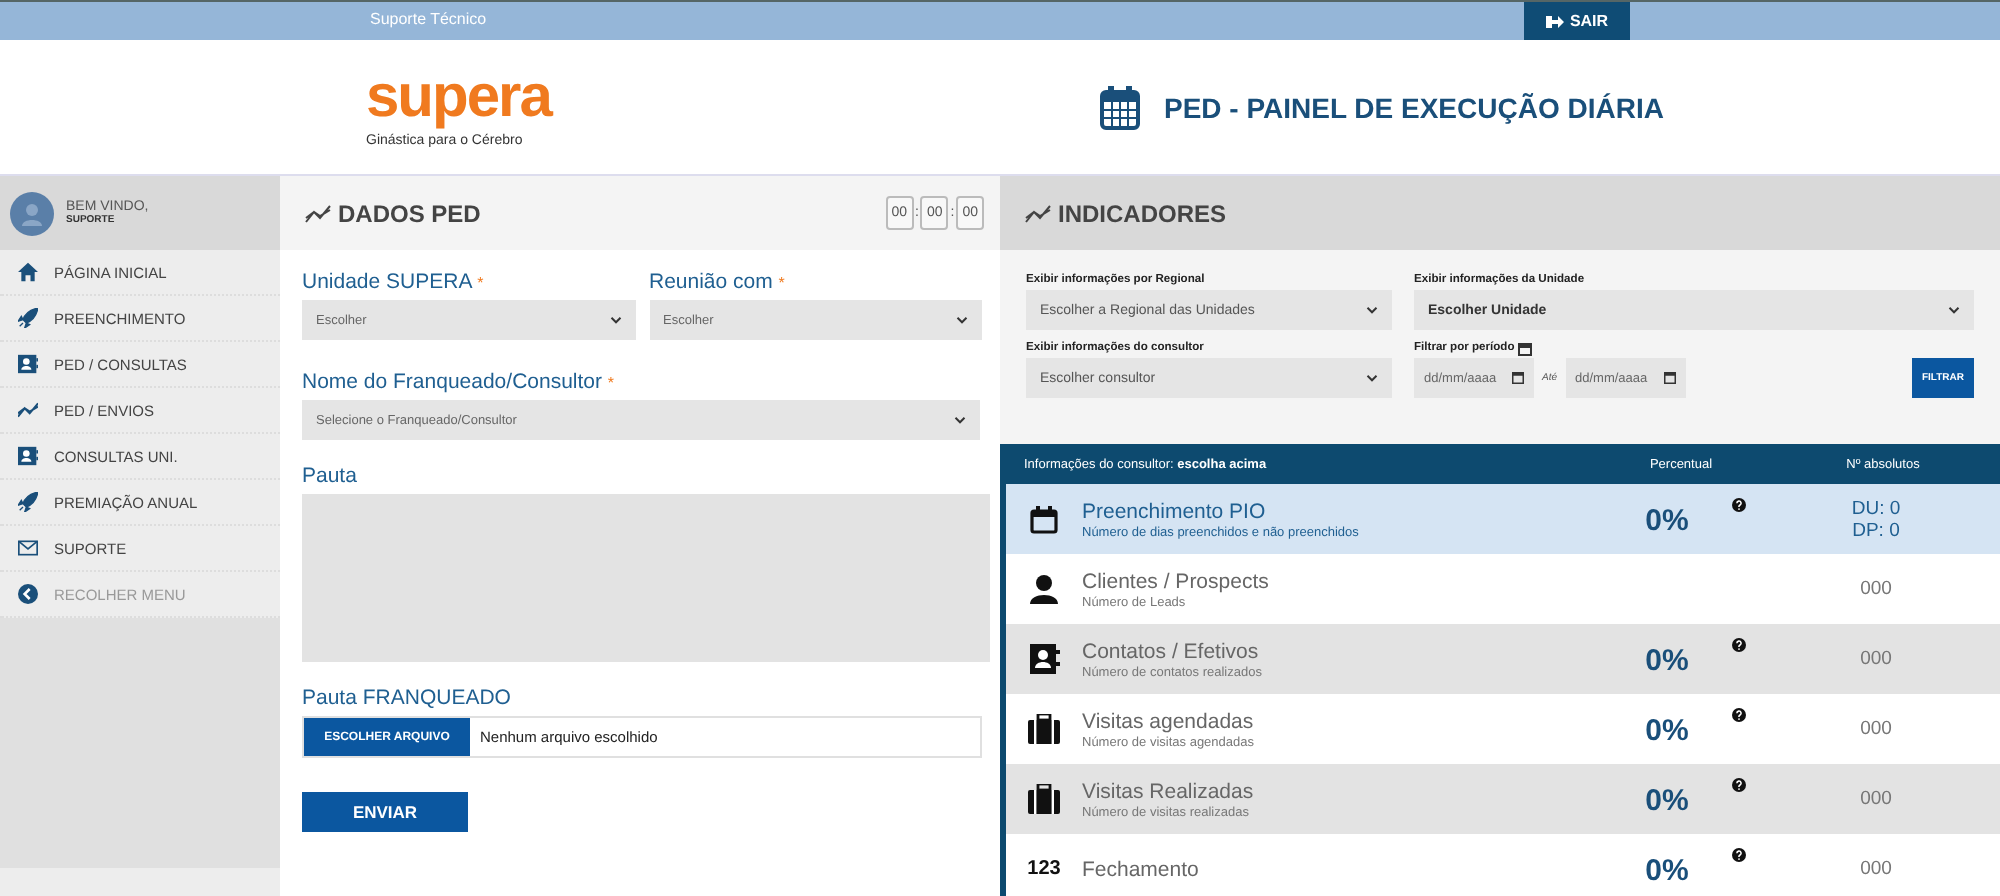  I want to click on indicator-title: Contatos / Efetivos, so click(1171, 651).